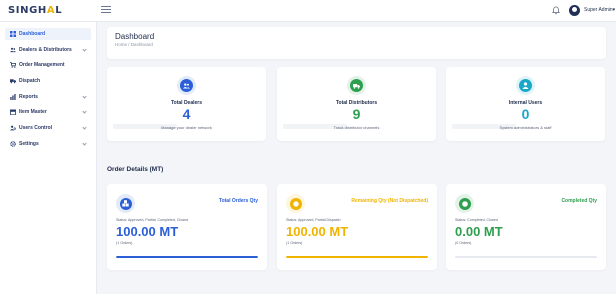 The width and height of the screenshot is (616, 294). I want to click on page-title: Dashboard, so click(135, 36).